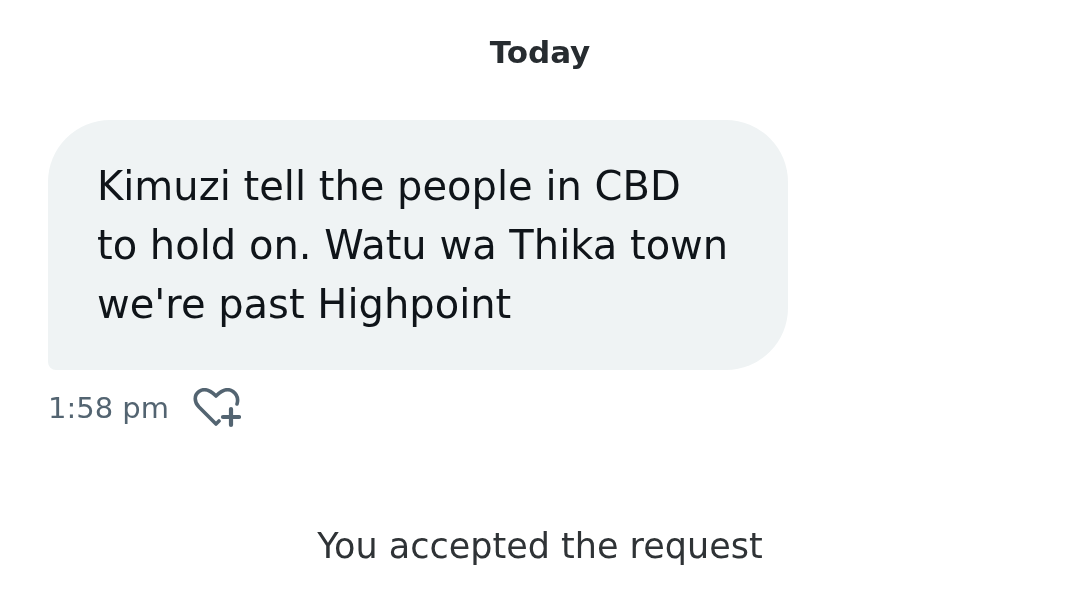  What do you see at coordinates (540, 546) in the screenshot?
I see `system-notice: You accepted the request` at bounding box center [540, 546].